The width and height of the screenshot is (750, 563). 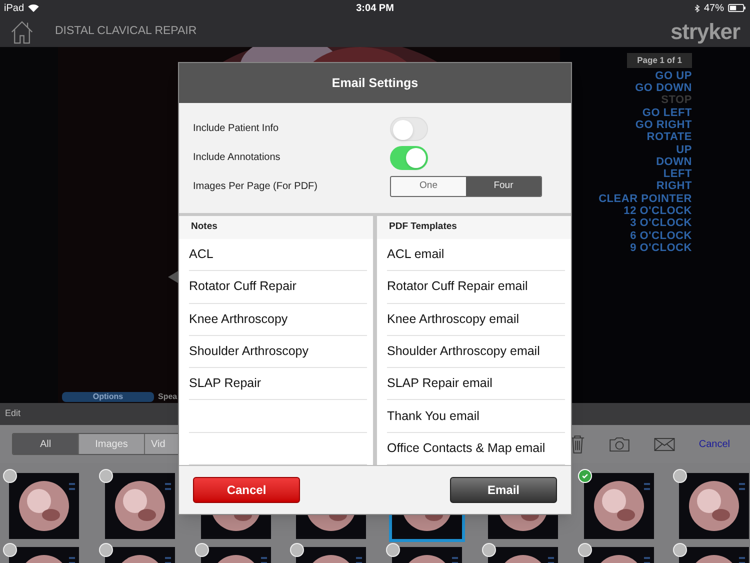 I want to click on cancel-button: Cancel, so click(x=246, y=490).